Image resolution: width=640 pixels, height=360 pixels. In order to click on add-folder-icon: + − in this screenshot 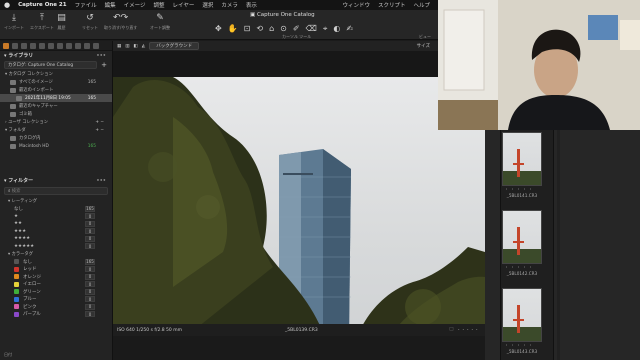, I will do `click(99, 130)`.